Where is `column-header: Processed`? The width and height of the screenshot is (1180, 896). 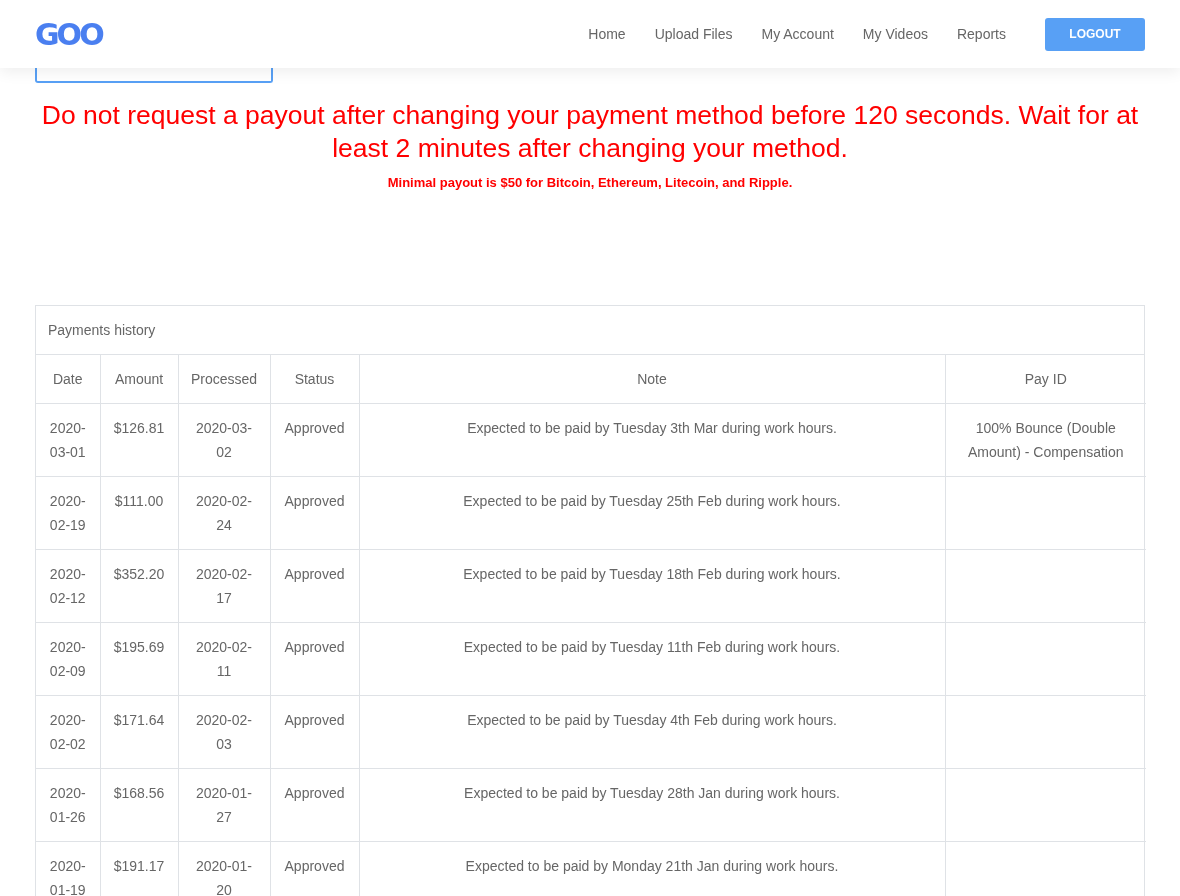 column-header: Processed is located at coordinates (224, 379).